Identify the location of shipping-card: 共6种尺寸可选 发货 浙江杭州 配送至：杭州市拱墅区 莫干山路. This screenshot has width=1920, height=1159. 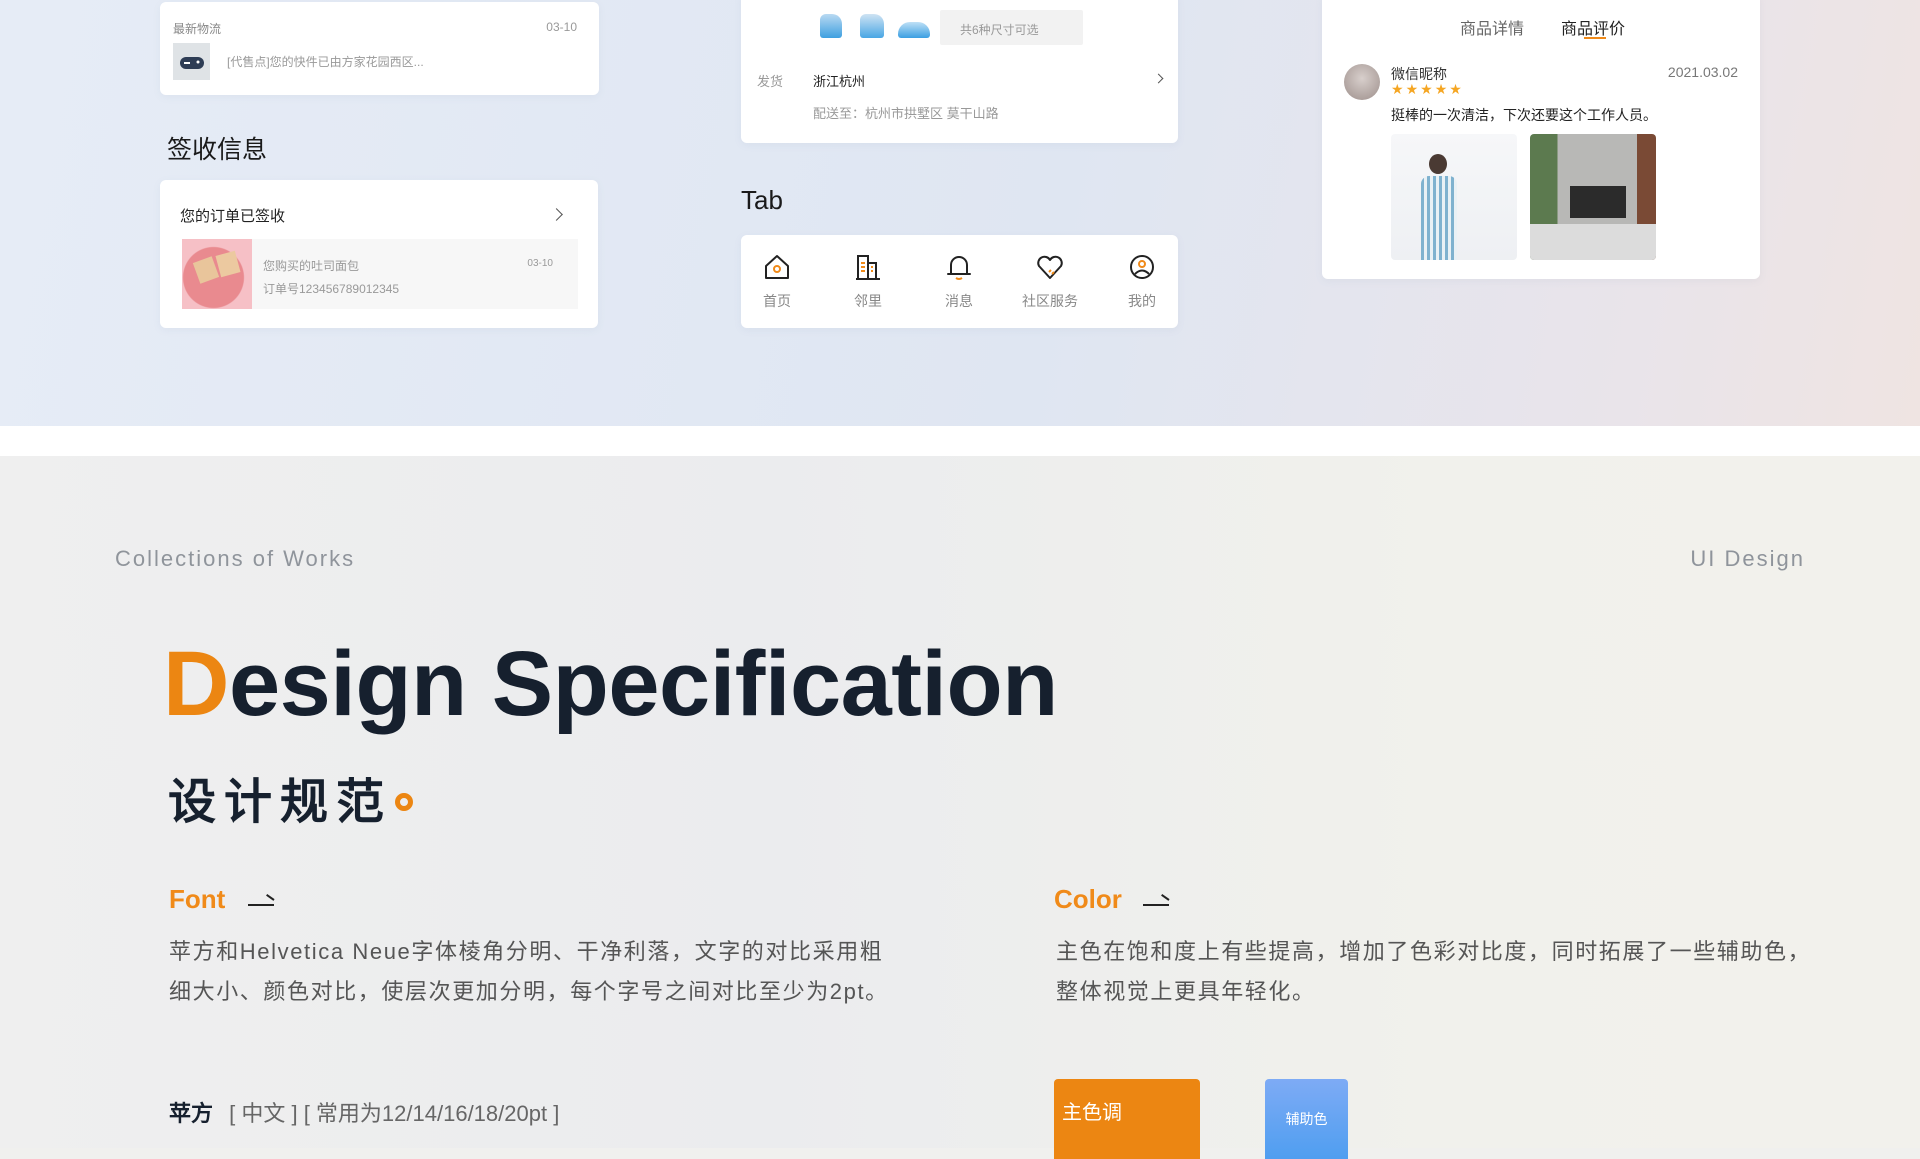
(959, 71).